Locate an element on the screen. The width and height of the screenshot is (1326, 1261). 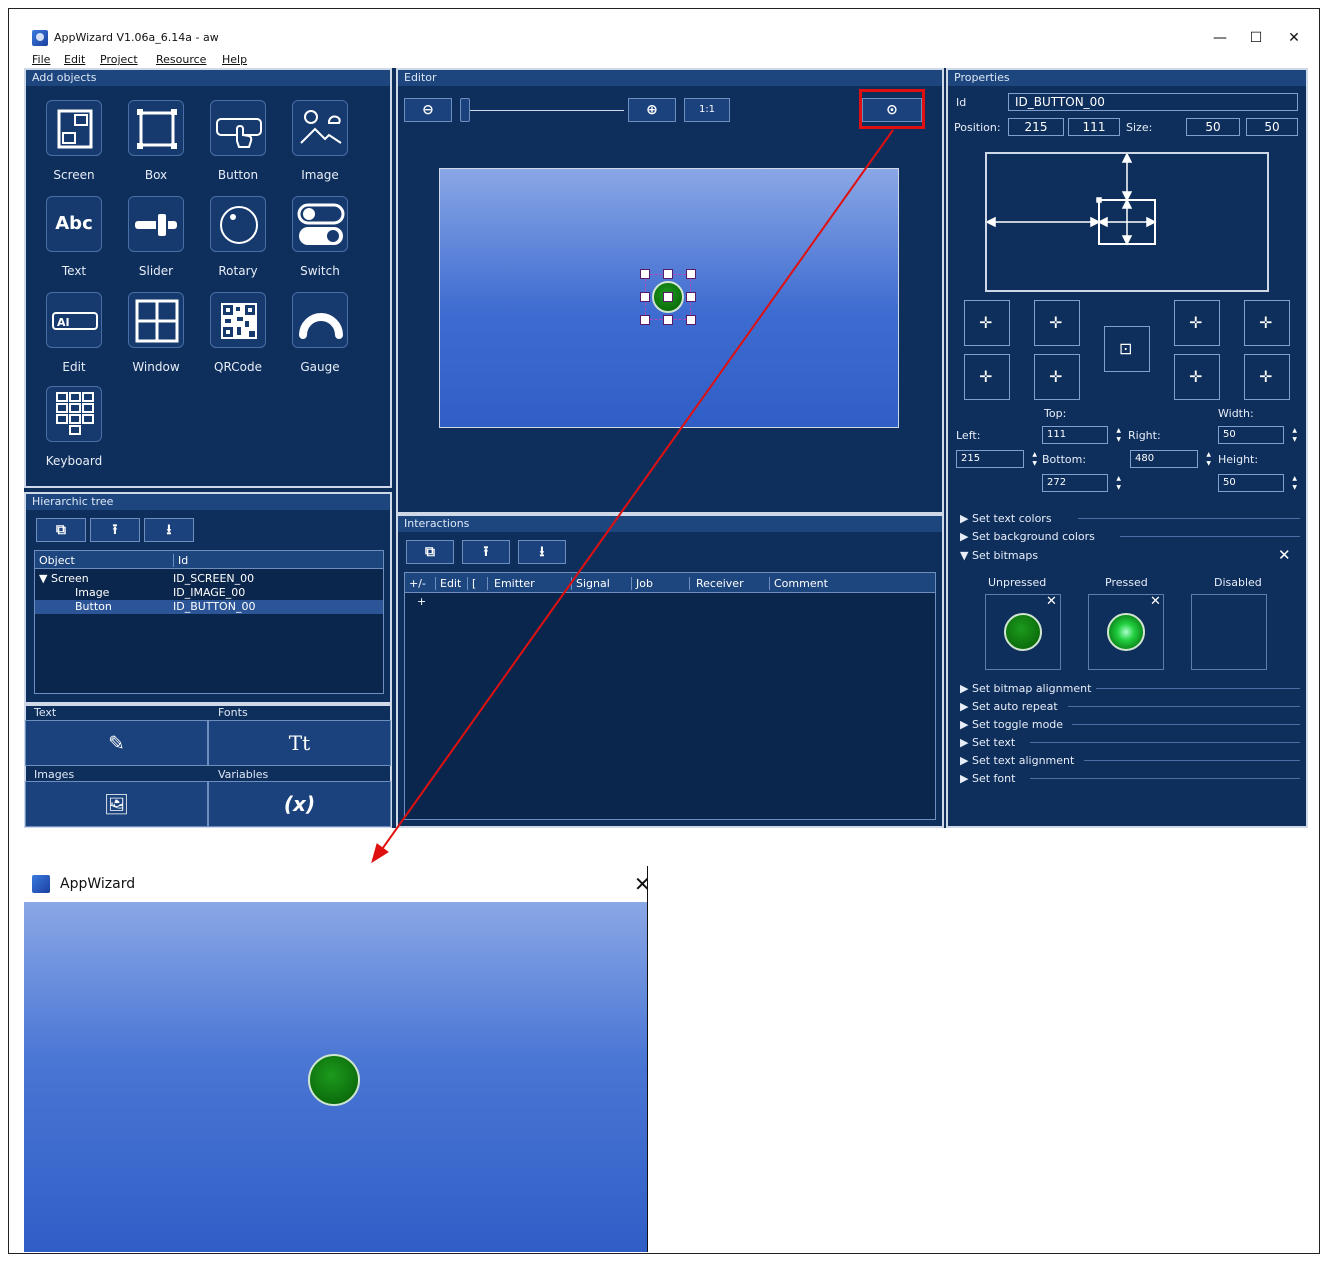
app-icon is located at coordinates (41, 884).